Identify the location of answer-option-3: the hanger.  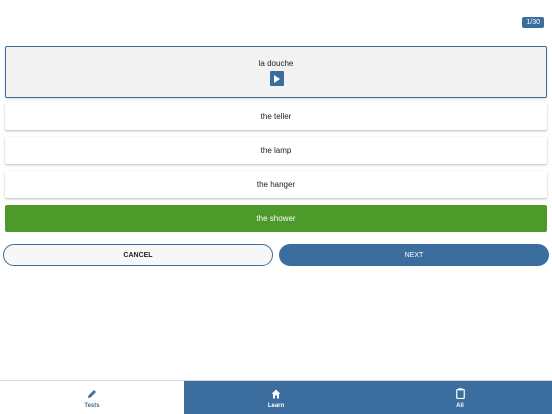
(276, 184).